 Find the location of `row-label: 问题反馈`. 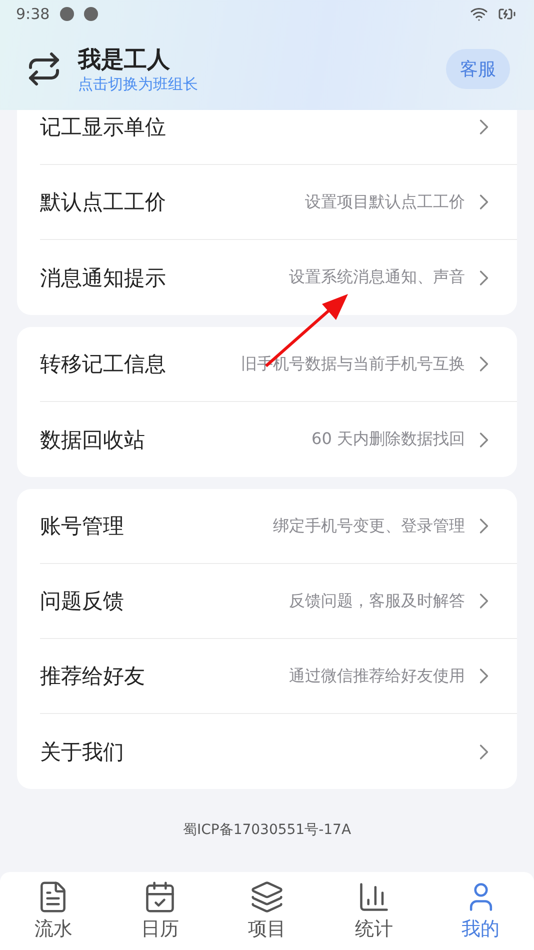

row-label: 问题反馈 is located at coordinates (82, 601).